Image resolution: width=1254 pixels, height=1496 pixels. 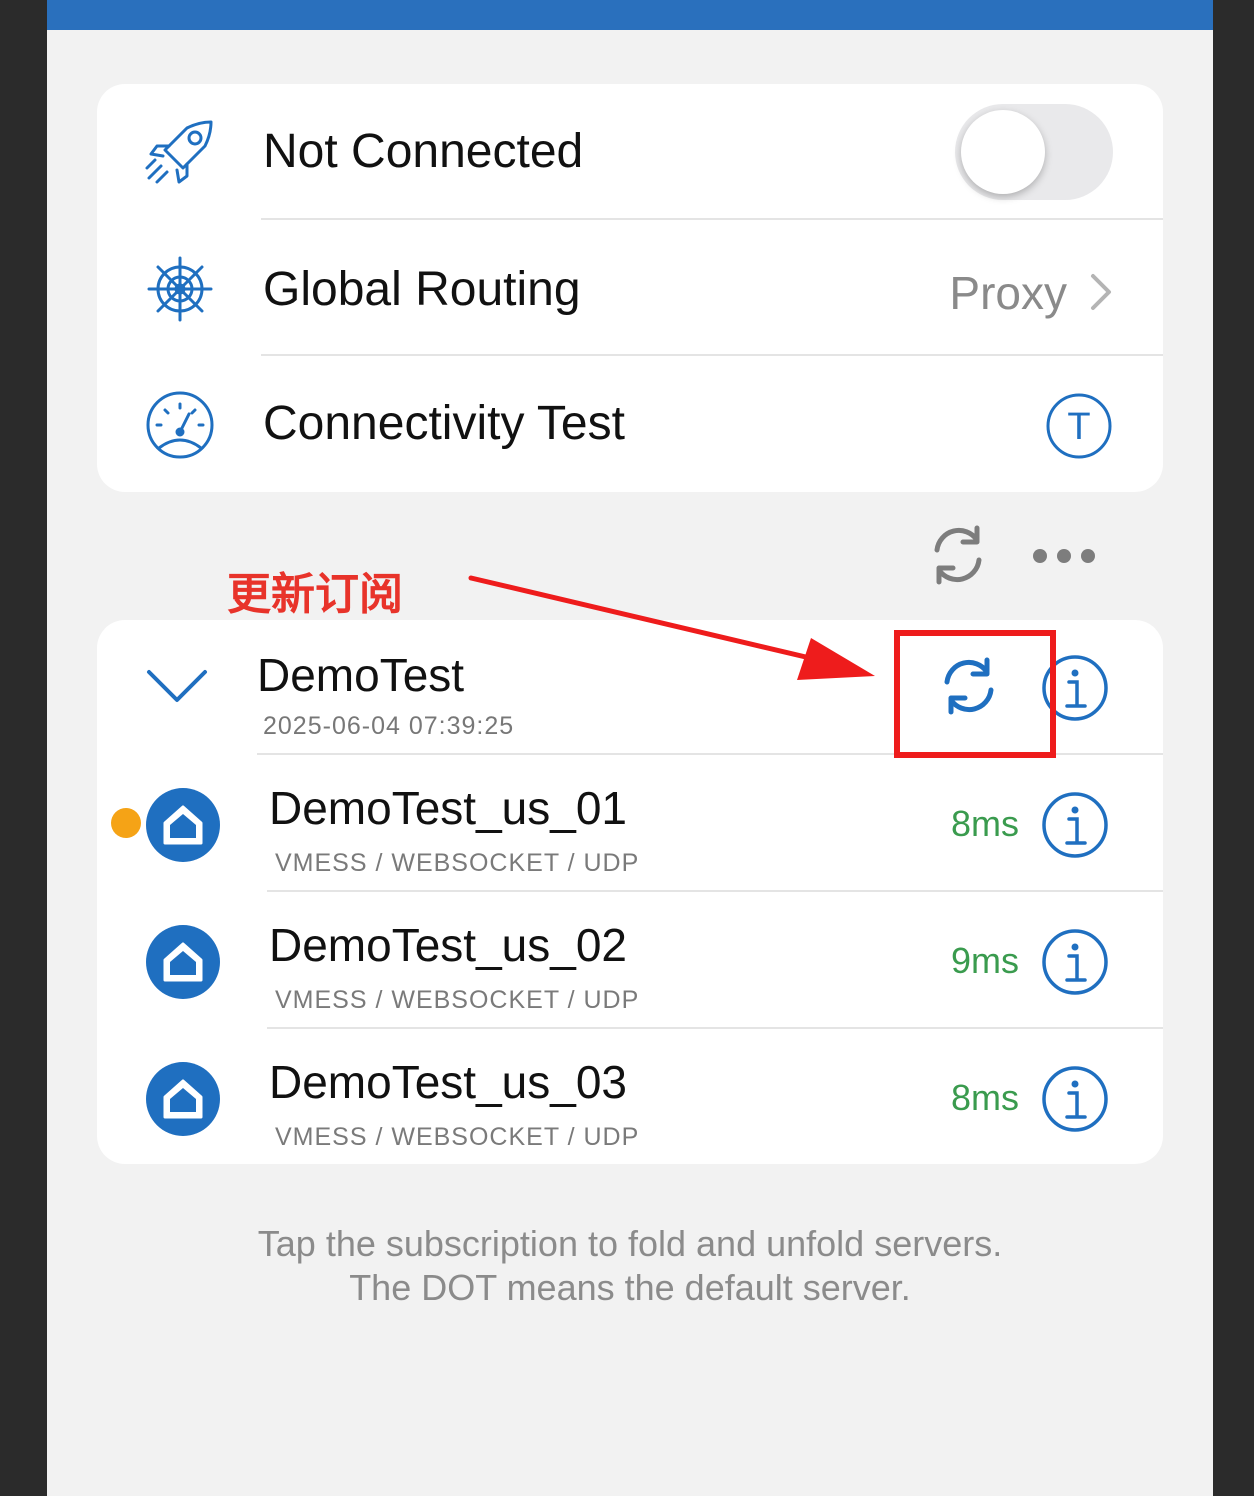 What do you see at coordinates (389, 726) in the screenshot?
I see `subscription-updated-time: 2025-06-04 07:39:25` at bounding box center [389, 726].